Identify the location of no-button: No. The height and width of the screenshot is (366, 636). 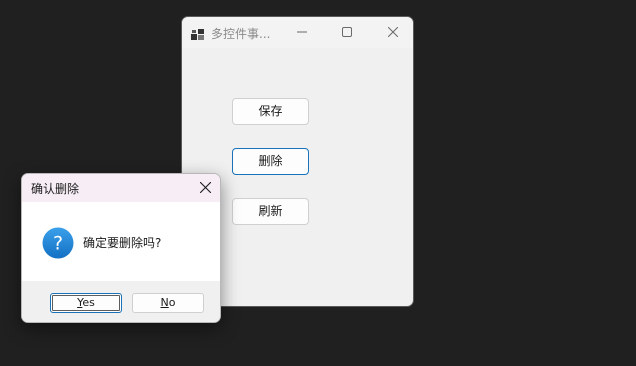
(168, 303).